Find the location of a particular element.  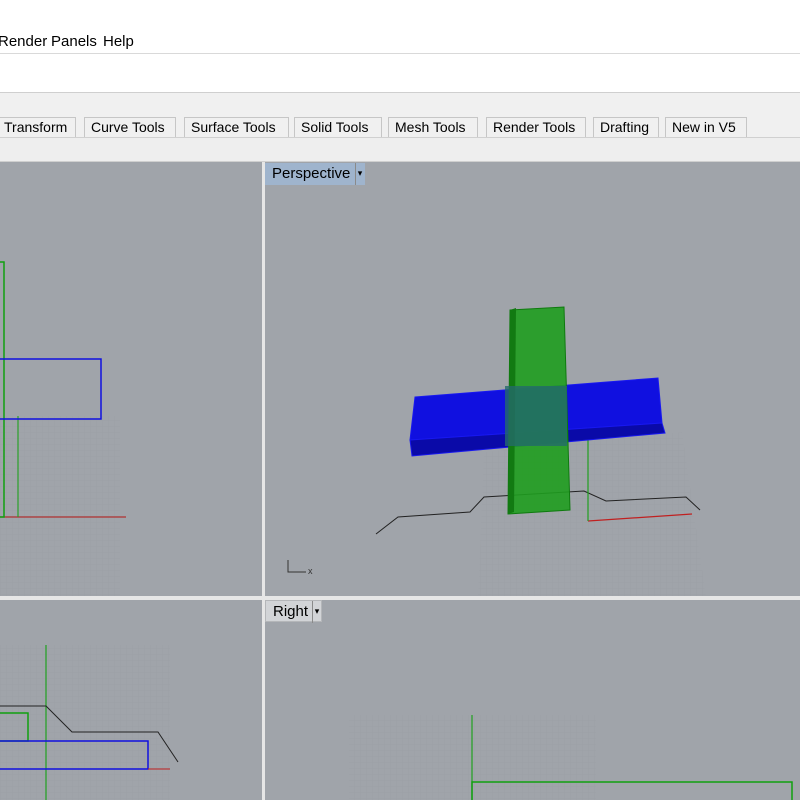

viewport-top-left is located at coordinates (63, 428).